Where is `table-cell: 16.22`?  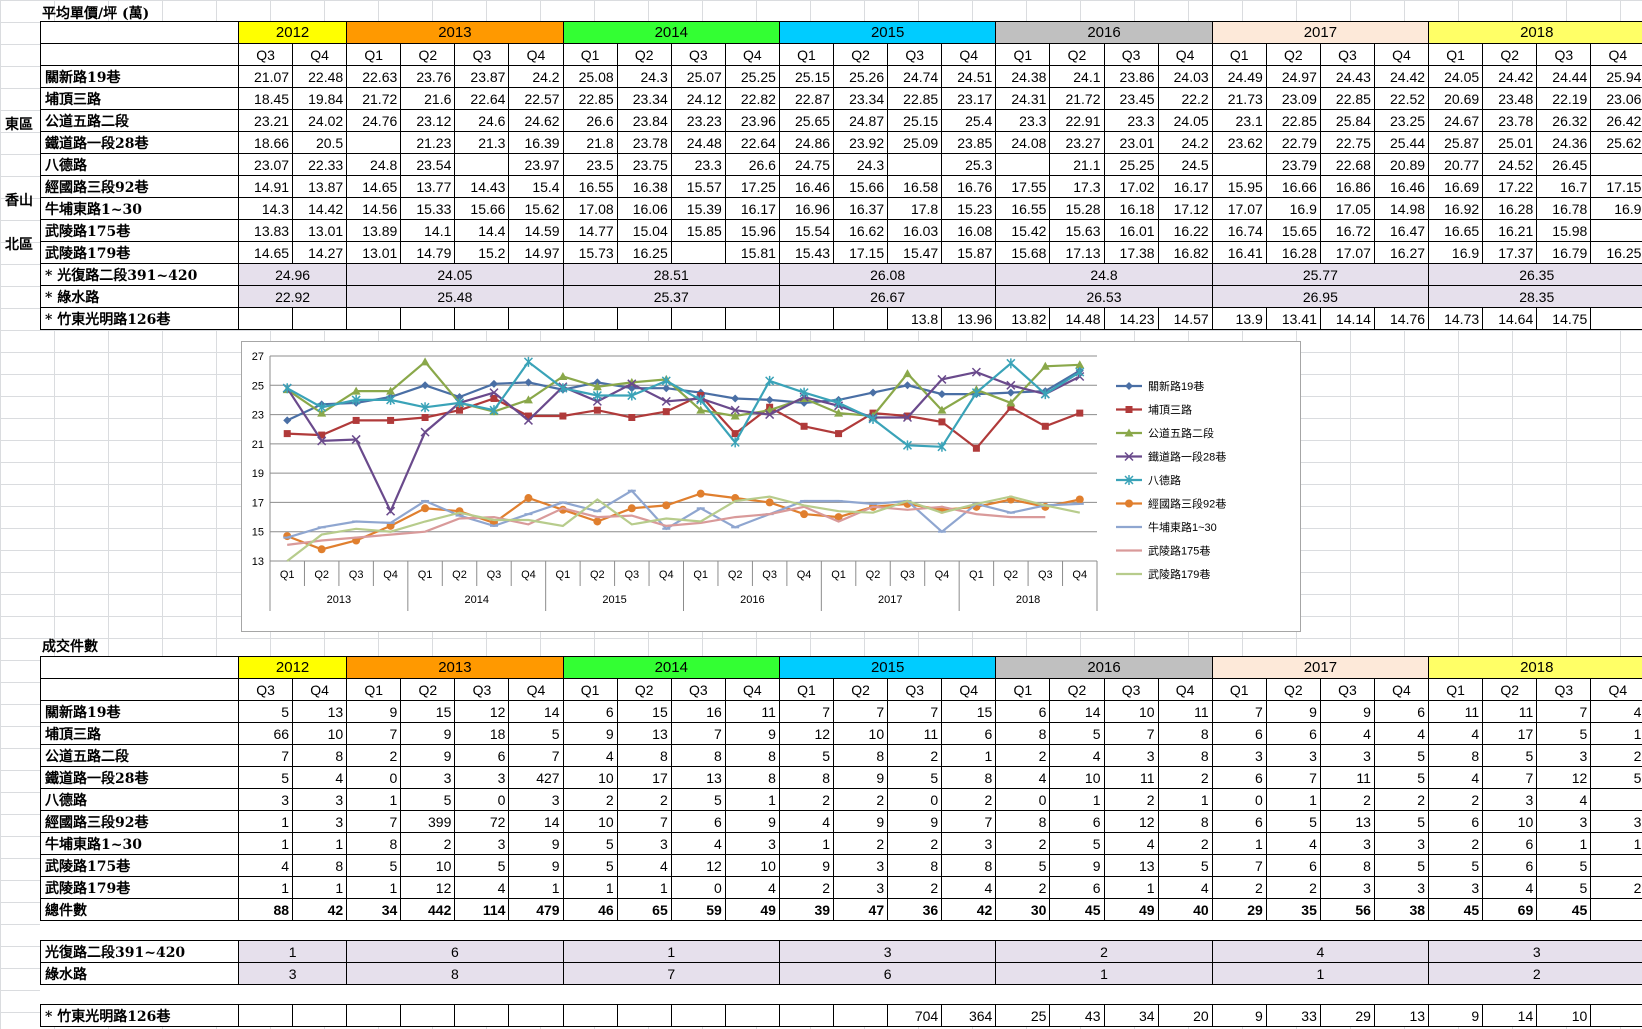 table-cell: 16.22 is located at coordinates (1185, 230).